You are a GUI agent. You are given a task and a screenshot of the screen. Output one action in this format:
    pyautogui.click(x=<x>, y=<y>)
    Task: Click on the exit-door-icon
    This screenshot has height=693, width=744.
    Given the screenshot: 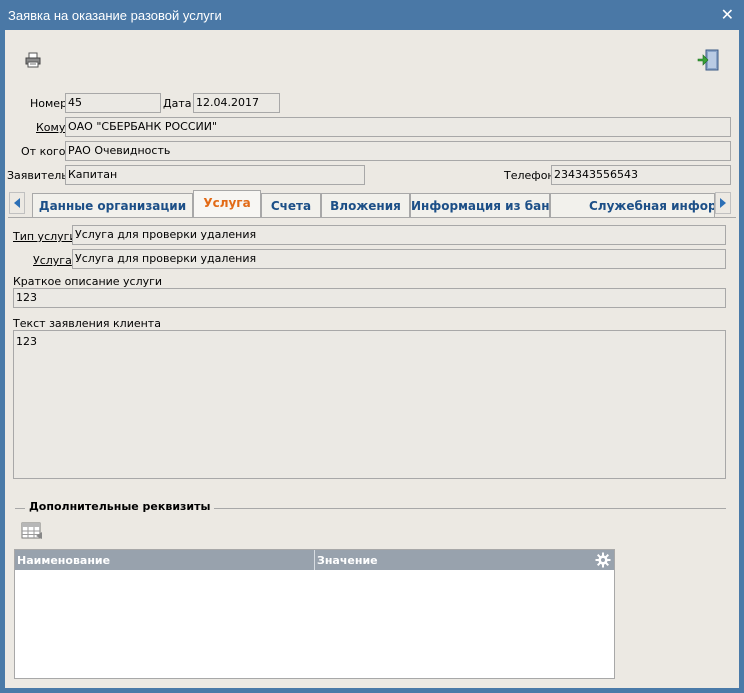 What is the action you would take?
    pyautogui.click(x=709, y=60)
    